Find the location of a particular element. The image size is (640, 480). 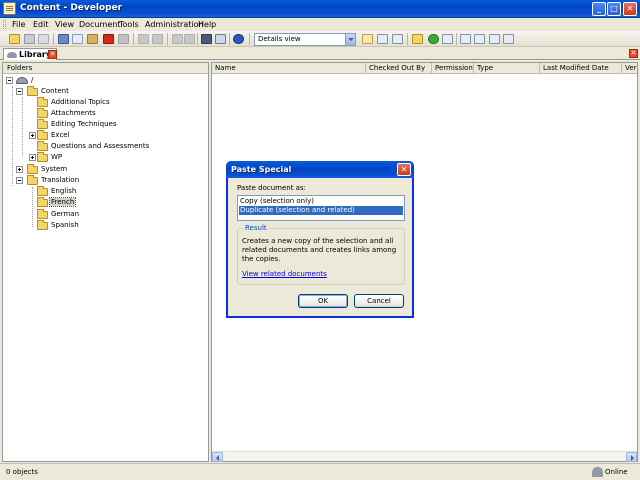

undo-checkout-icon is located at coordinates (494, 39).